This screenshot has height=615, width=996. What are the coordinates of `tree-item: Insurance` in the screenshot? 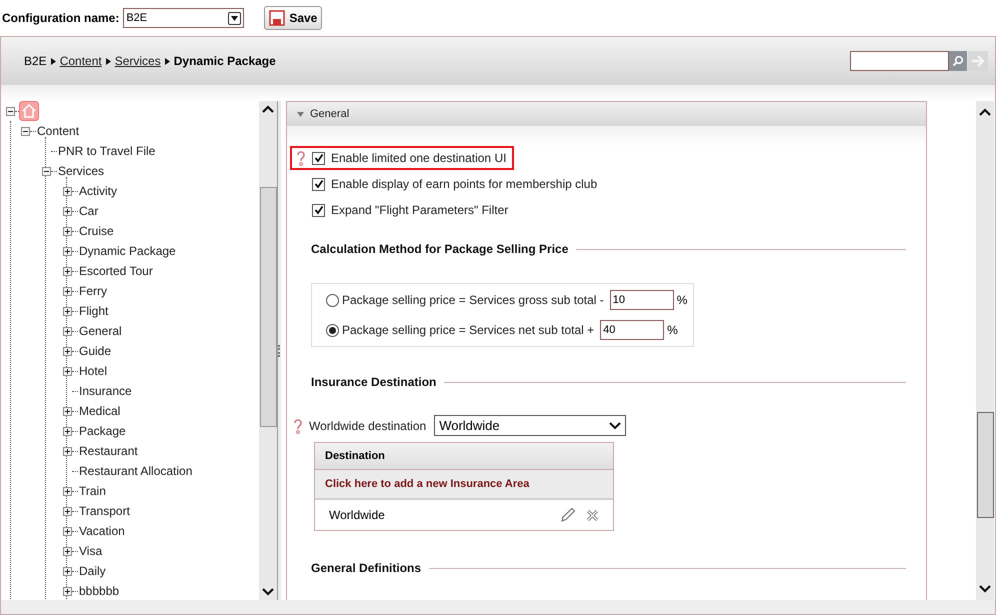 It's located at (105, 391).